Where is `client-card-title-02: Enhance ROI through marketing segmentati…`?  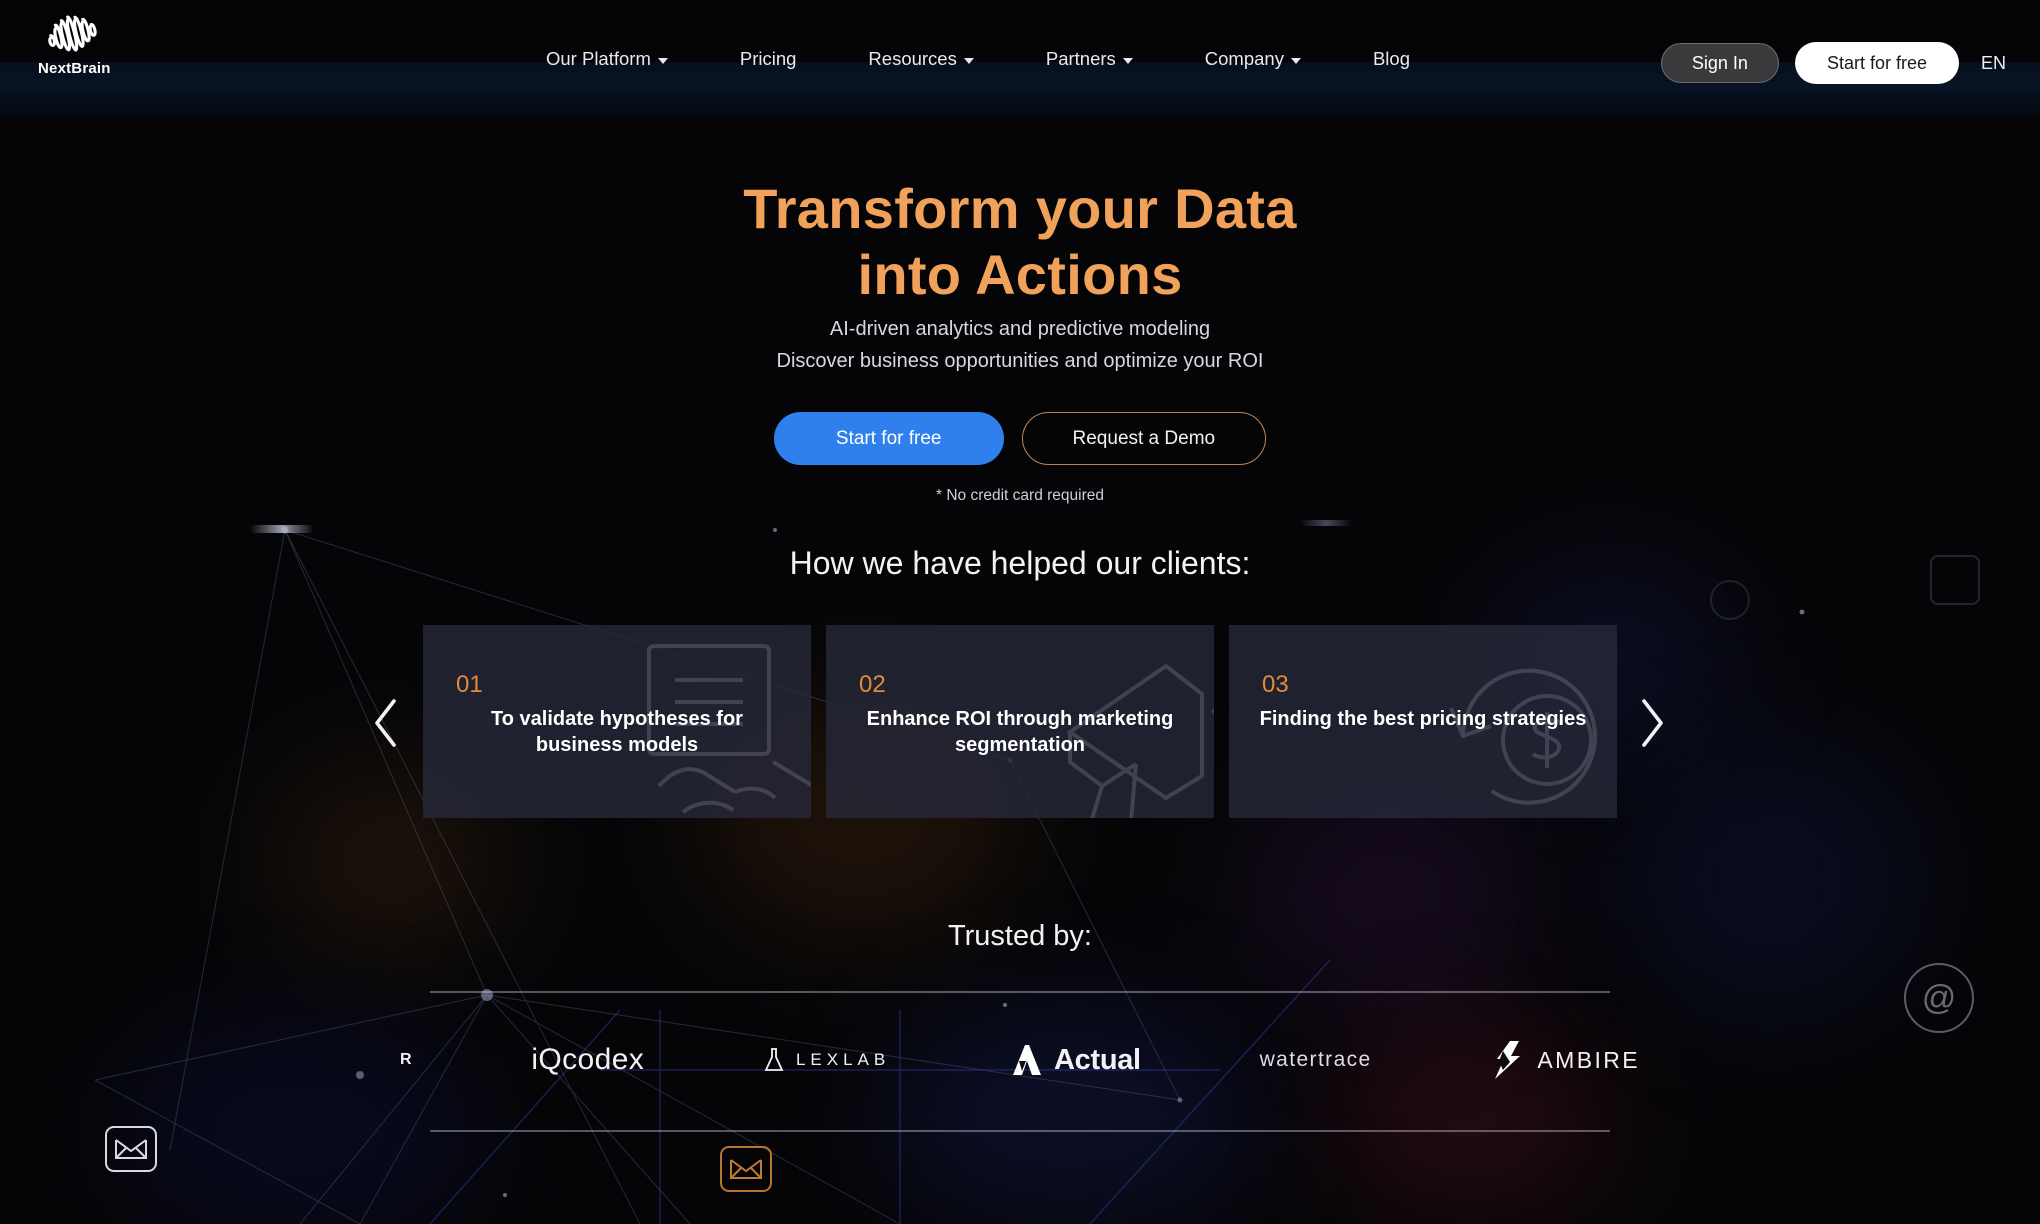
client-card-title-02: Enhance ROI through marketing segmentati… is located at coordinates (1020, 732).